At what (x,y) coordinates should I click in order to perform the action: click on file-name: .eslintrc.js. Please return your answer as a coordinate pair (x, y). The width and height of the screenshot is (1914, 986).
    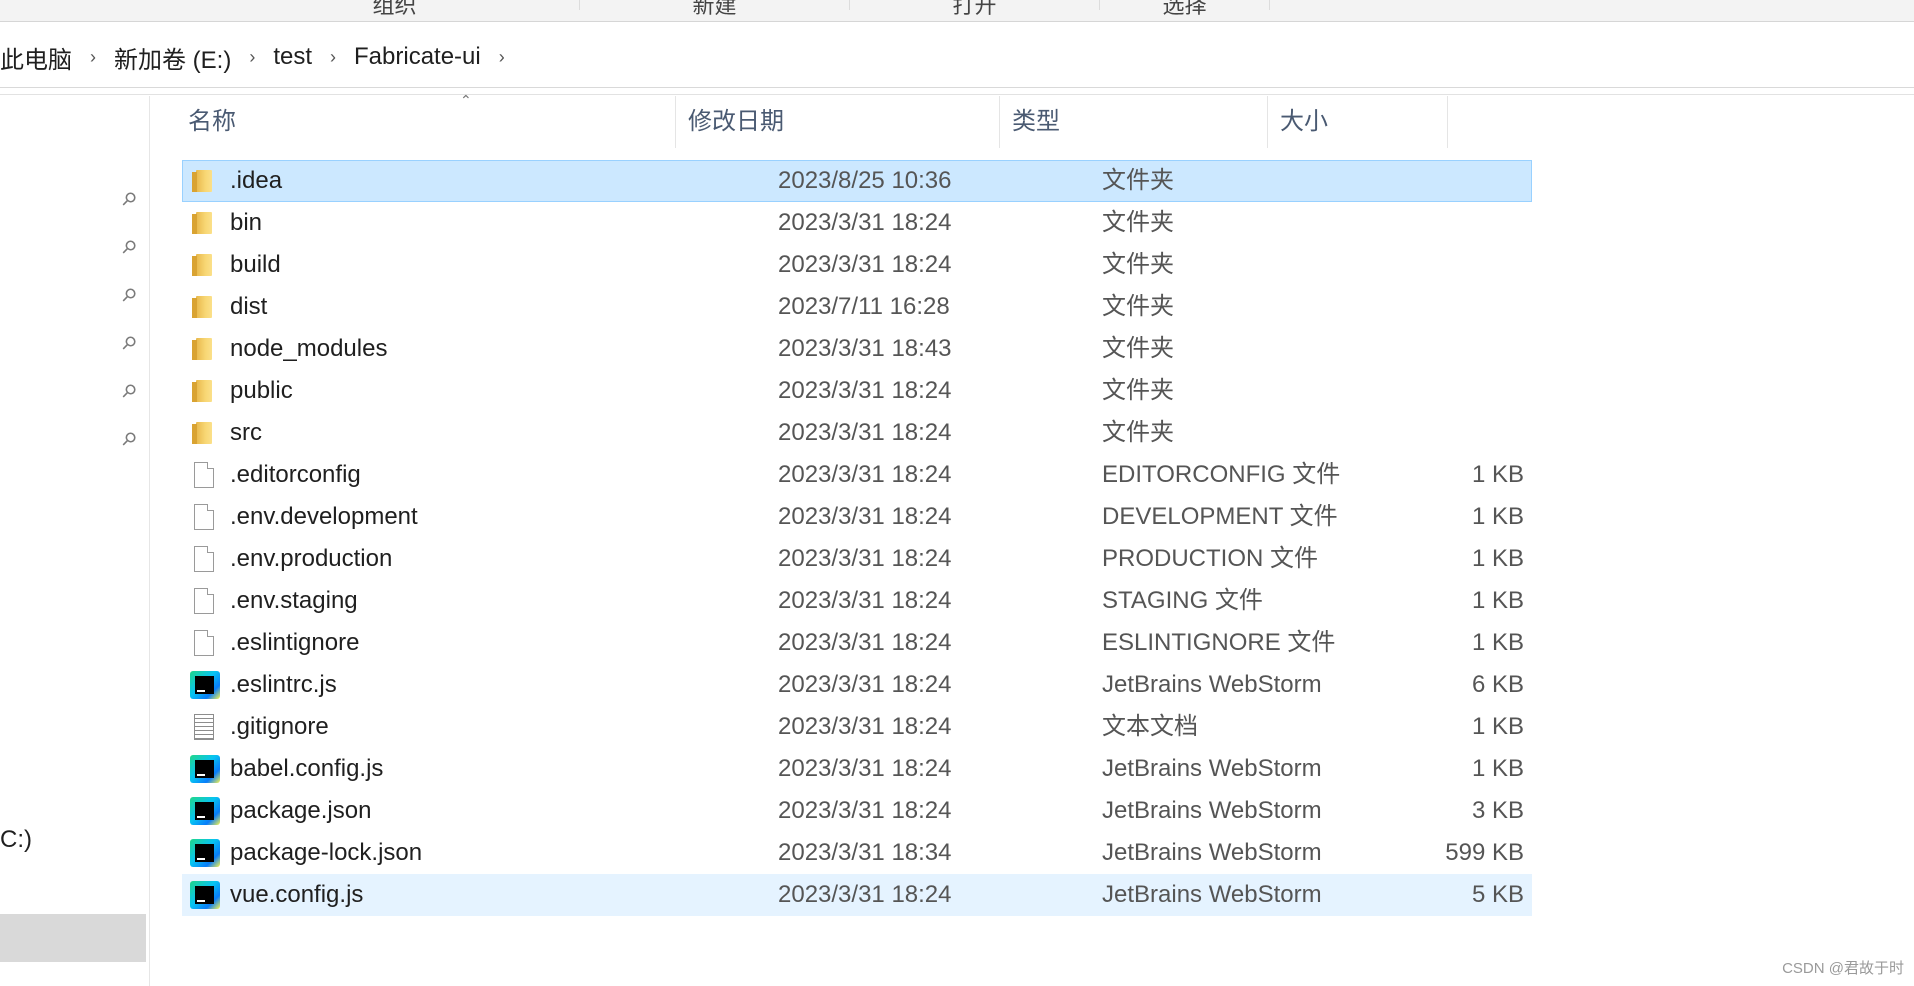
    Looking at the image, I should click on (283, 684).